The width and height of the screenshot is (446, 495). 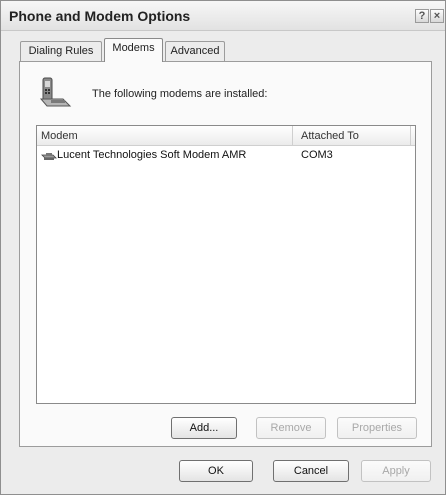 What do you see at coordinates (216, 471) in the screenshot?
I see `ok-button: OK` at bounding box center [216, 471].